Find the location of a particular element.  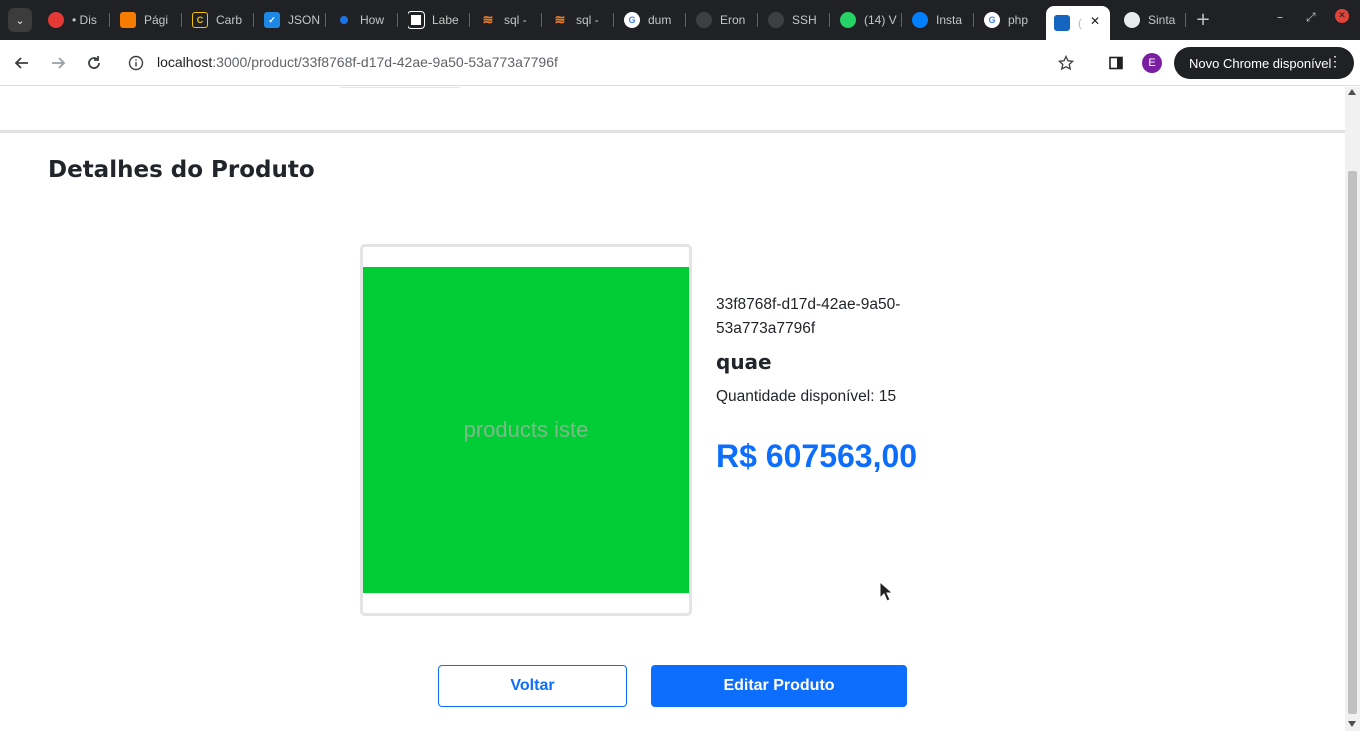

tab-label: php is located at coordinates (1018, 20).